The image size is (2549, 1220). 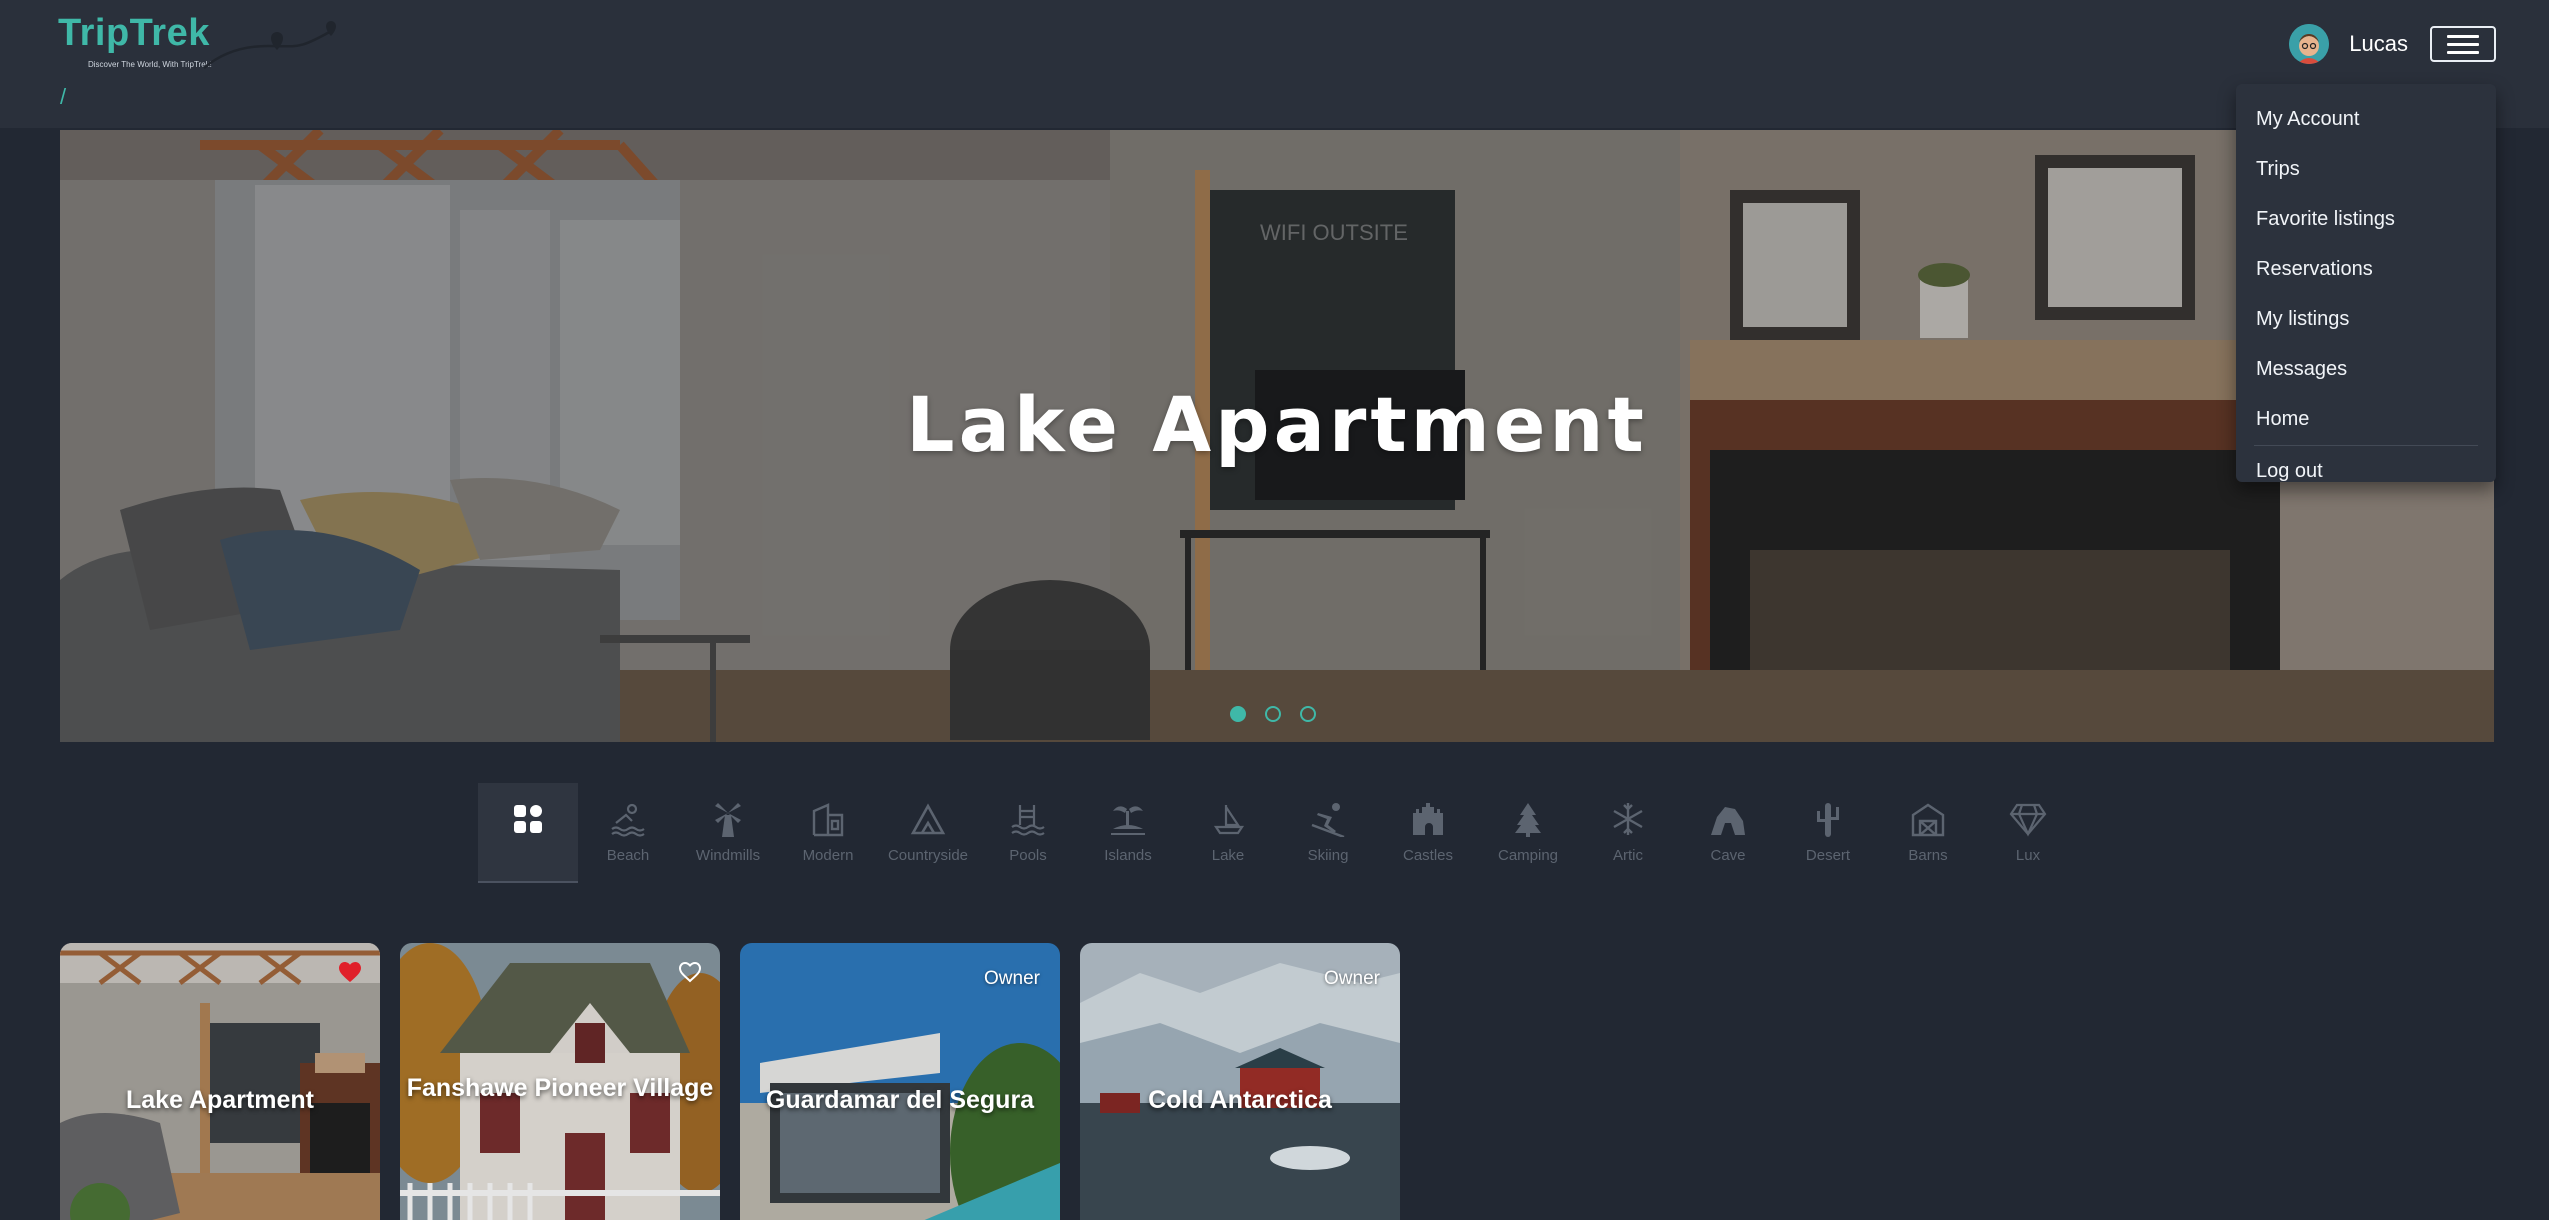 I want to click on category-castles: Castles, so click(x=1428, y=833).